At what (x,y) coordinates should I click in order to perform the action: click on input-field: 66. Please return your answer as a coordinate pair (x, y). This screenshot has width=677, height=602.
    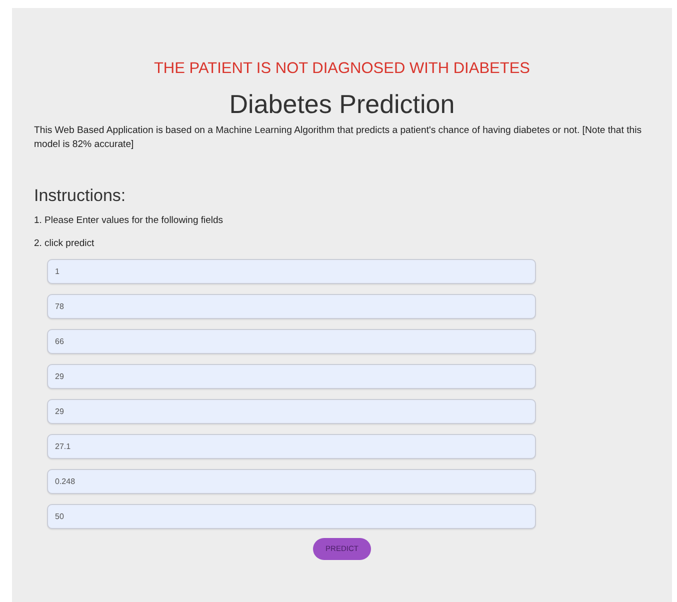
    Looking at the image, I should click on (291, 341).